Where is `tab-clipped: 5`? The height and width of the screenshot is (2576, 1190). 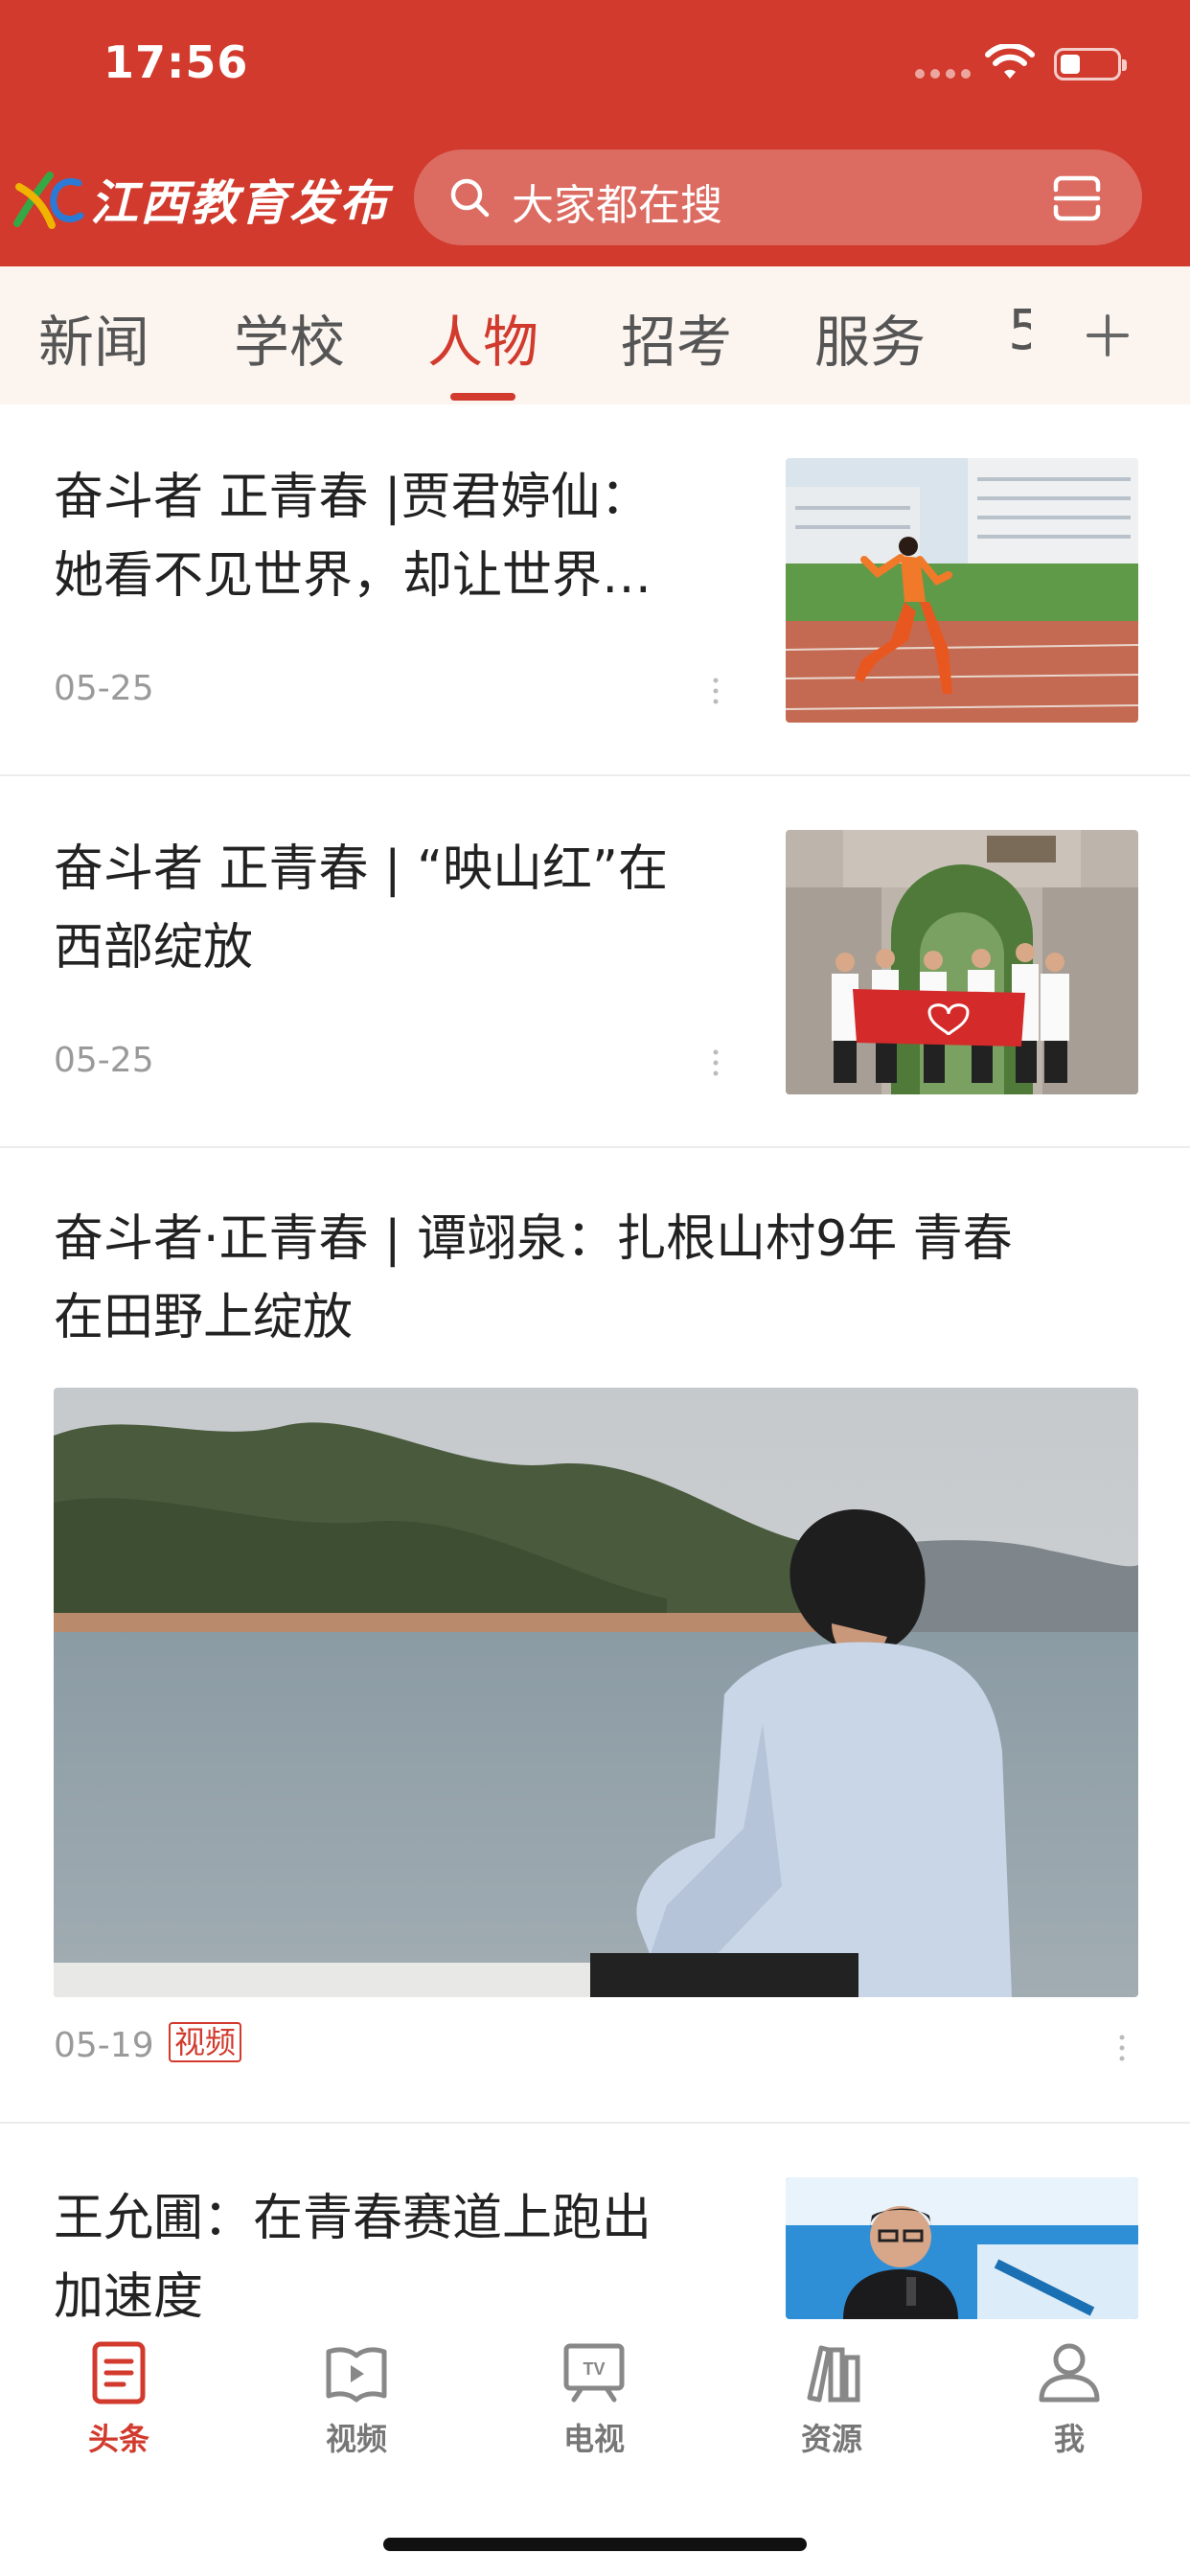 tab-clipped: 5 is located at coordinates (1019, 335).